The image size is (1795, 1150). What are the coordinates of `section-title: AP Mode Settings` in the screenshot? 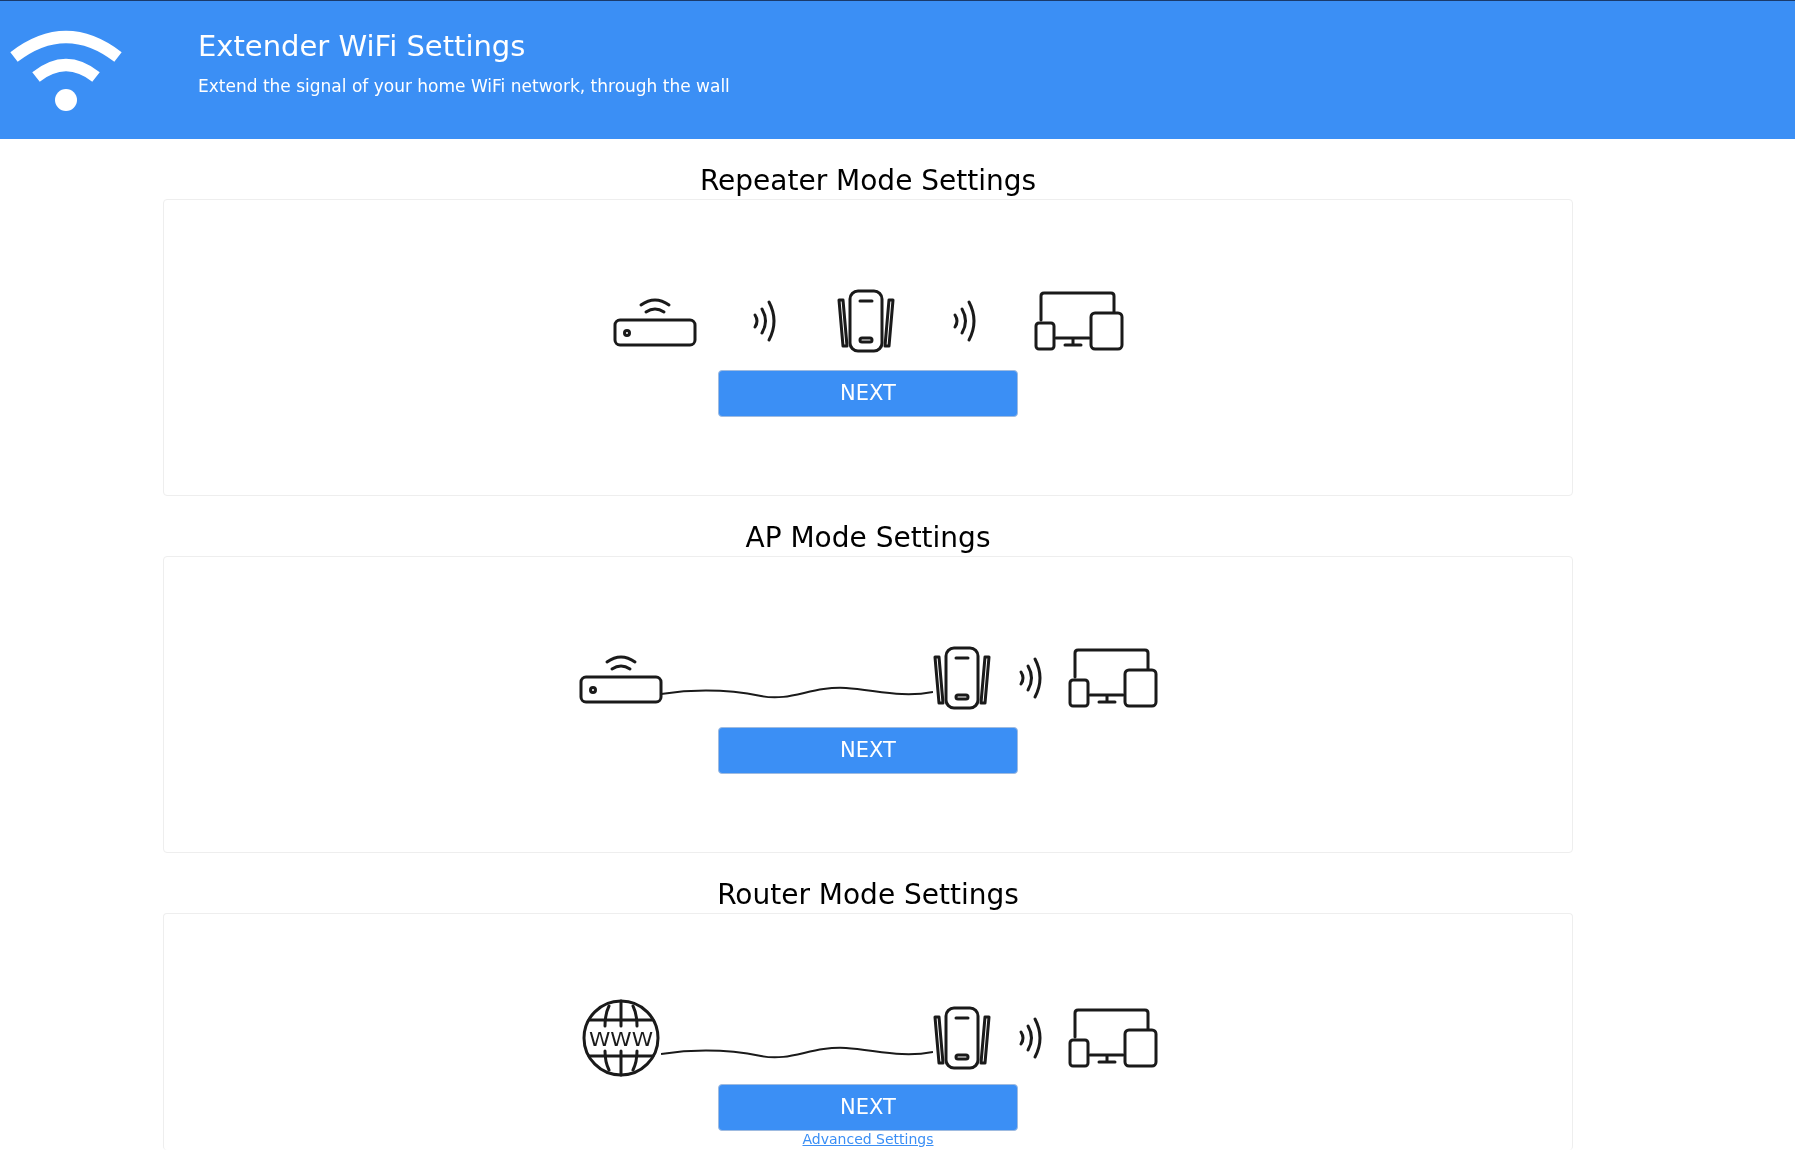 It's located at (868, 538).